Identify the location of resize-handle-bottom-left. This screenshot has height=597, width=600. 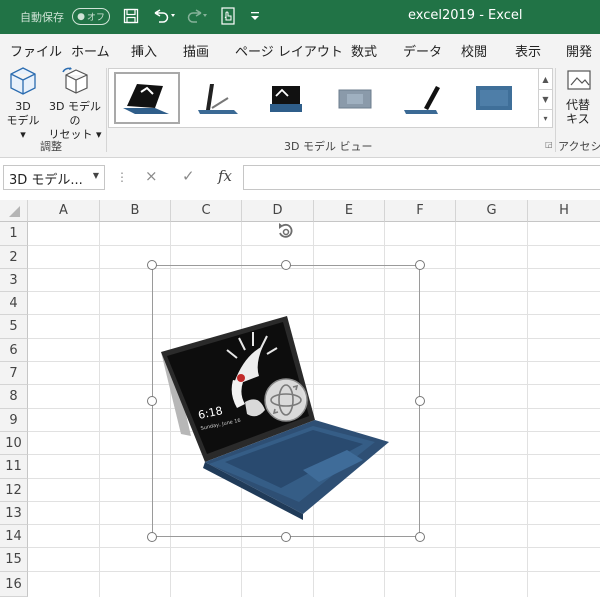
(152, 537).